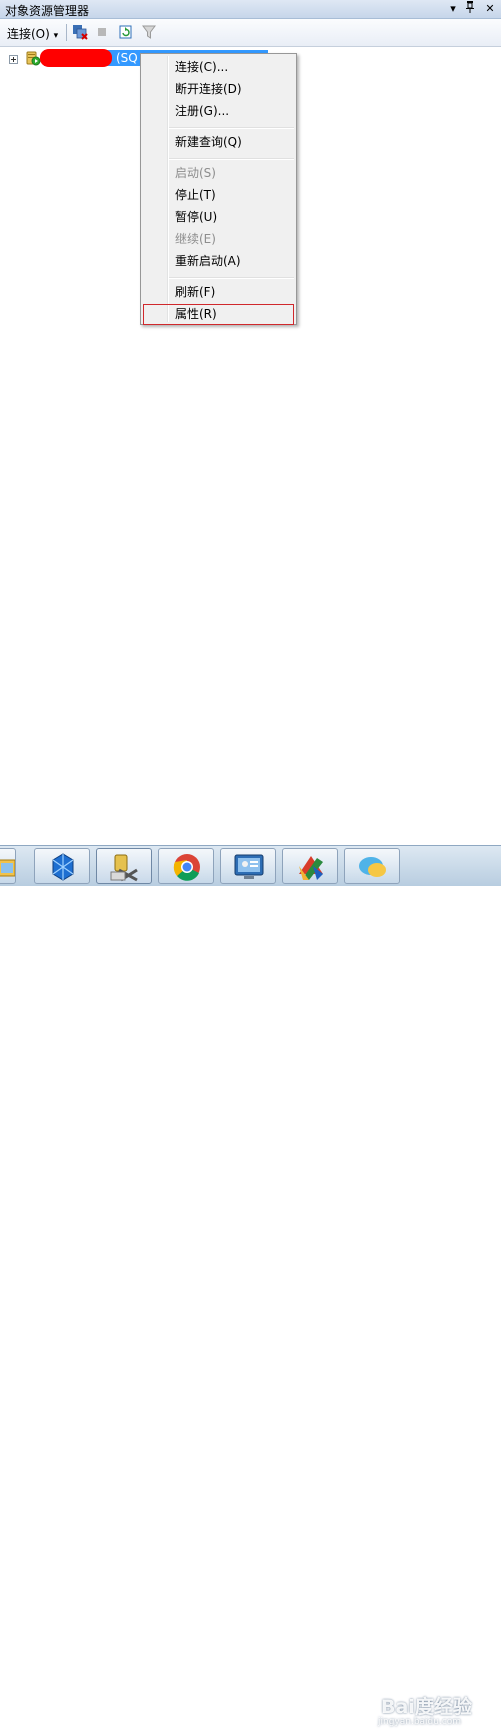 The height and width of the screenshot is (1730, 501). Describe the element at coordinates (470, 8) in the screenshot. I see `auto-hide-pin-icon` at that location.